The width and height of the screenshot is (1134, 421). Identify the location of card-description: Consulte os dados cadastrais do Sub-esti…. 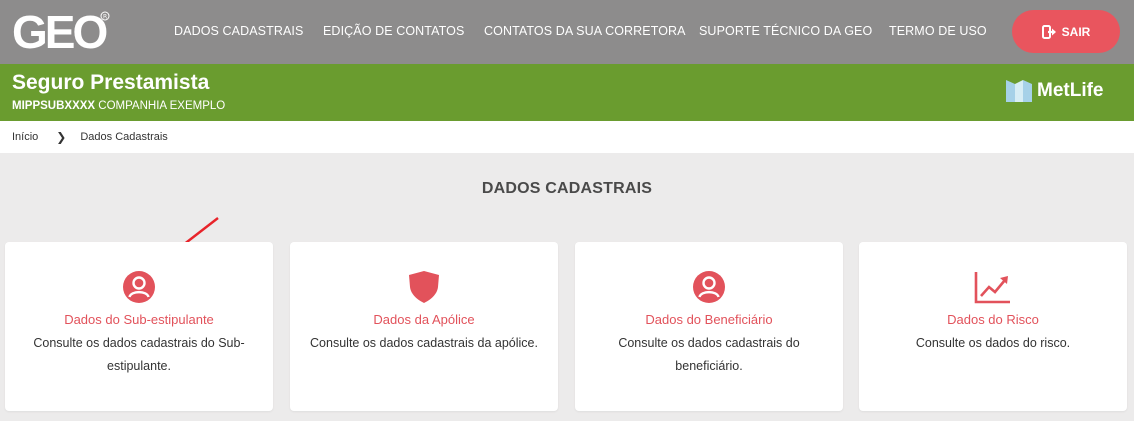
(139, 354).